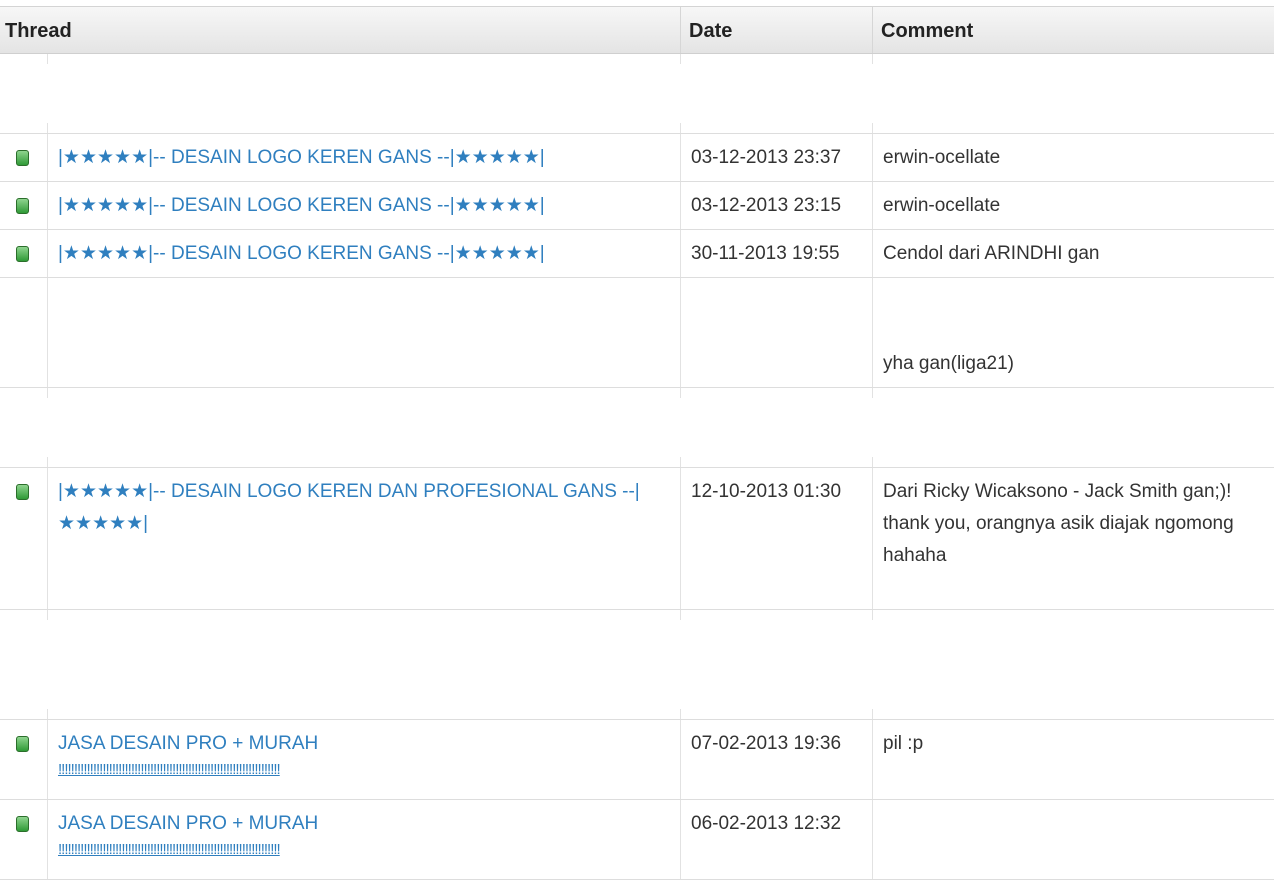 The image size is (1280, 881). Describe the element at coordinates (1073, 332) in the screenshot. I see `comment-cell: yha gan(liga21)` at that location.